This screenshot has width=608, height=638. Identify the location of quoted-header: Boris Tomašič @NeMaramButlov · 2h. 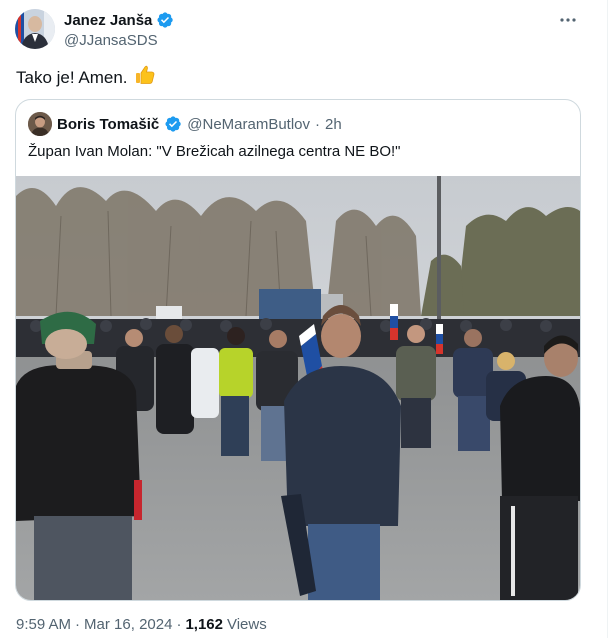
(185, 124).